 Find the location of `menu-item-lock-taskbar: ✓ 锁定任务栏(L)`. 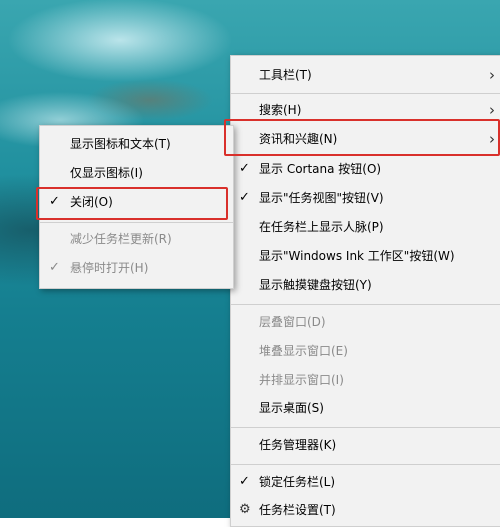

menu-item-lock-taskbar: ✓ 锁定任务栏(L) is located at coordinates (365, 482).